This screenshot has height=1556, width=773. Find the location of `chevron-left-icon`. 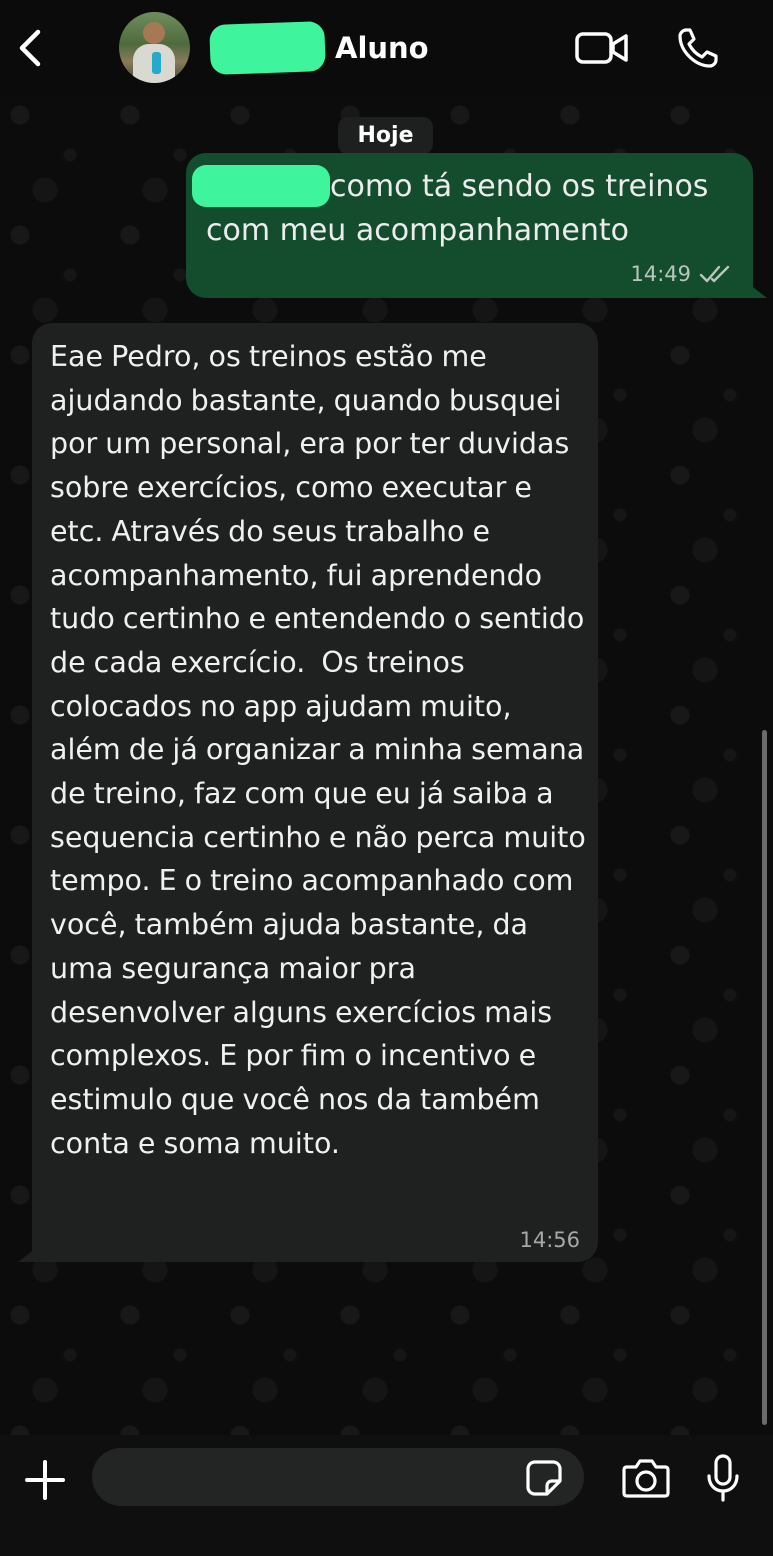

chevron-left-icon is located at coordinates (30, 48).